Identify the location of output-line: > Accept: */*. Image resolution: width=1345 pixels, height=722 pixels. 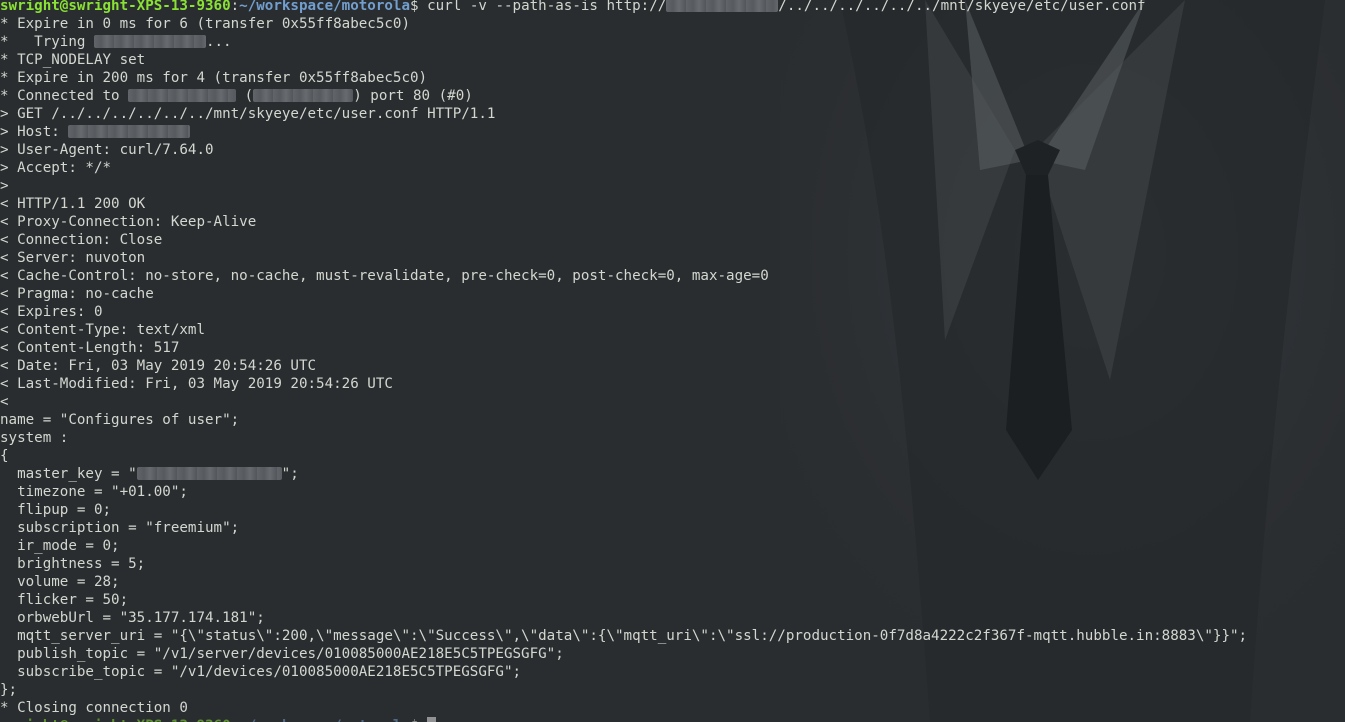
(56, 168).